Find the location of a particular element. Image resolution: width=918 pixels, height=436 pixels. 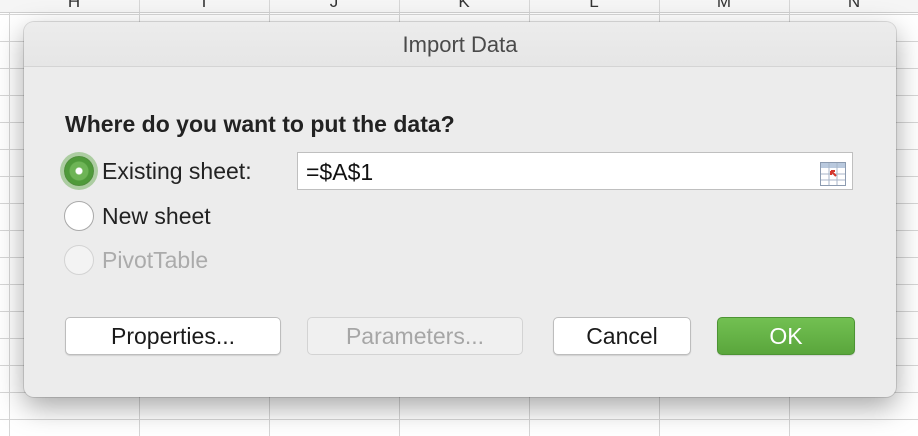

column-headers: H I J K L M N is located at coordinates (459, 6).